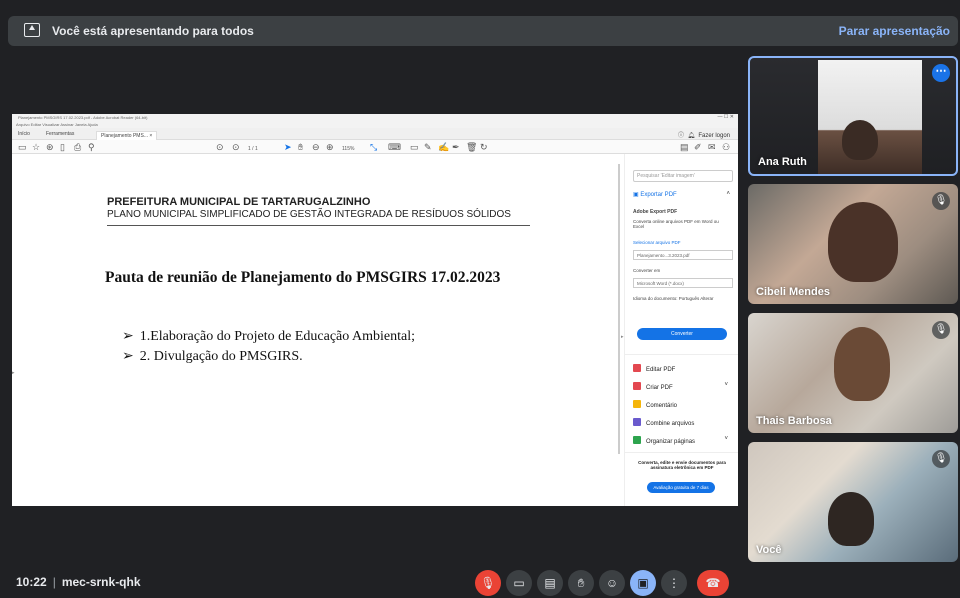 The width and height of the screenshot is (960, 598). What do you see at coordinates (726, 117) in the screenshot?
I see `window-controls: — ☐ ✕` at bounding box center [726, 117].